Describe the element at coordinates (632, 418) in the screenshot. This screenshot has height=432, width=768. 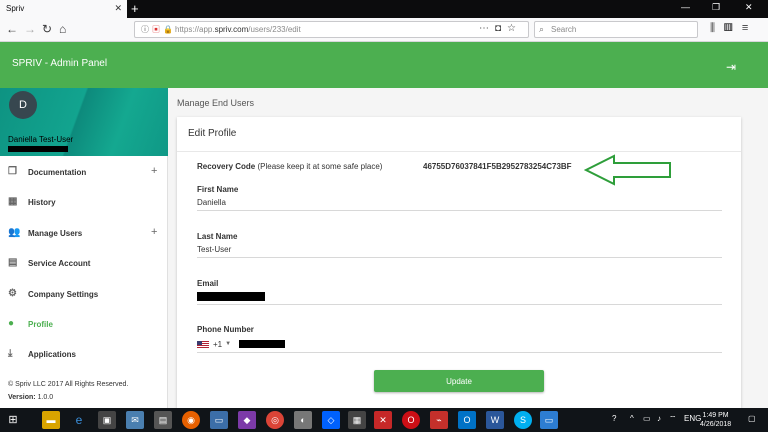
I see `tray-up-icon: ^` at that location.